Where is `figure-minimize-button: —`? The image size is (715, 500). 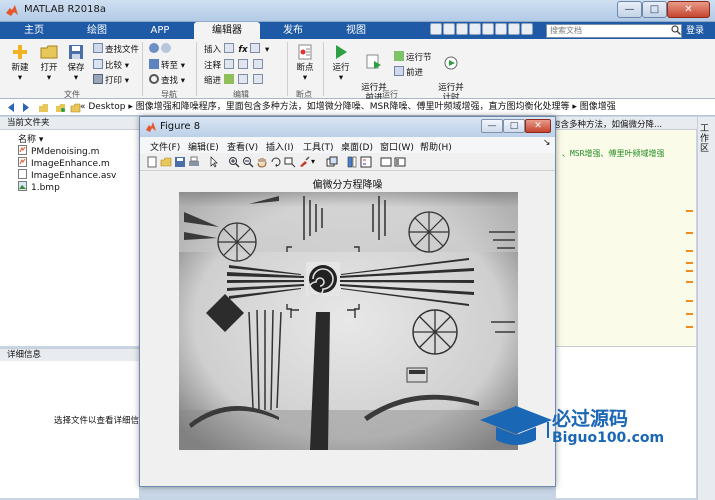 figure-minimize-button: — is located at coordinates (492, 126).